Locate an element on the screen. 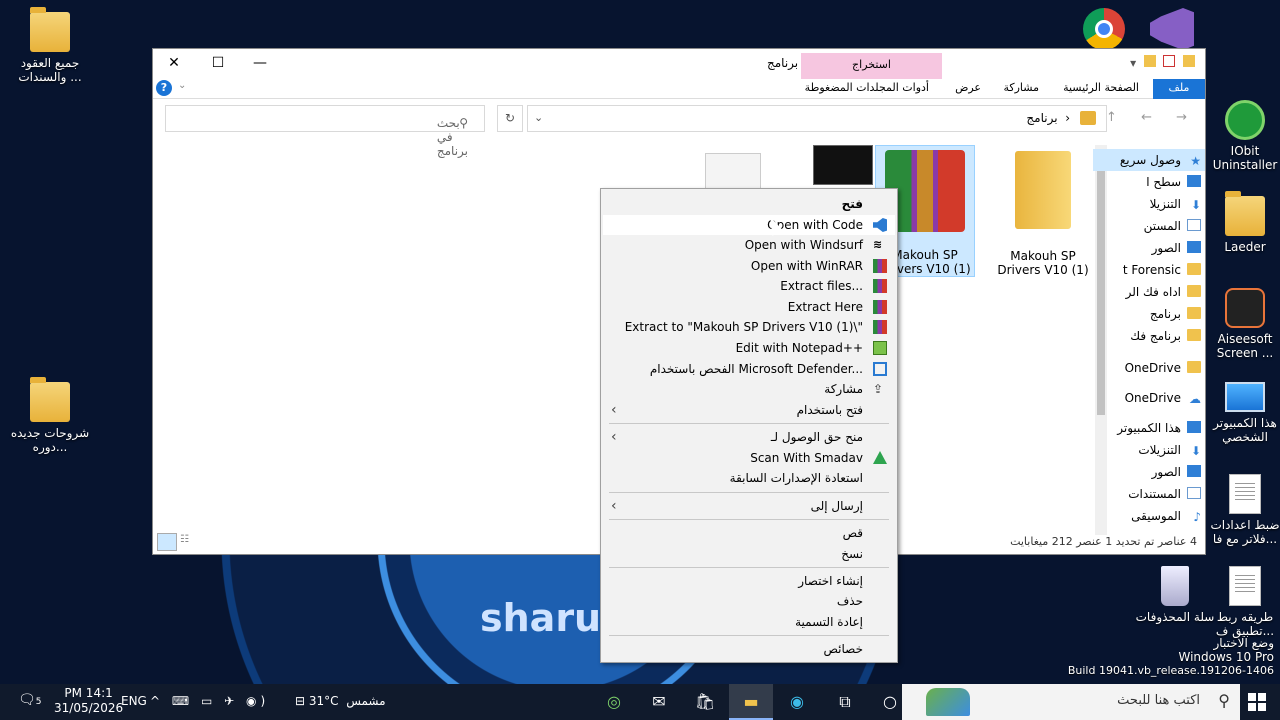 The width and height of the screenshot is (1280, 720). nav-item-program-unlock: برنامج فك is located at coordinates (1149, 336).